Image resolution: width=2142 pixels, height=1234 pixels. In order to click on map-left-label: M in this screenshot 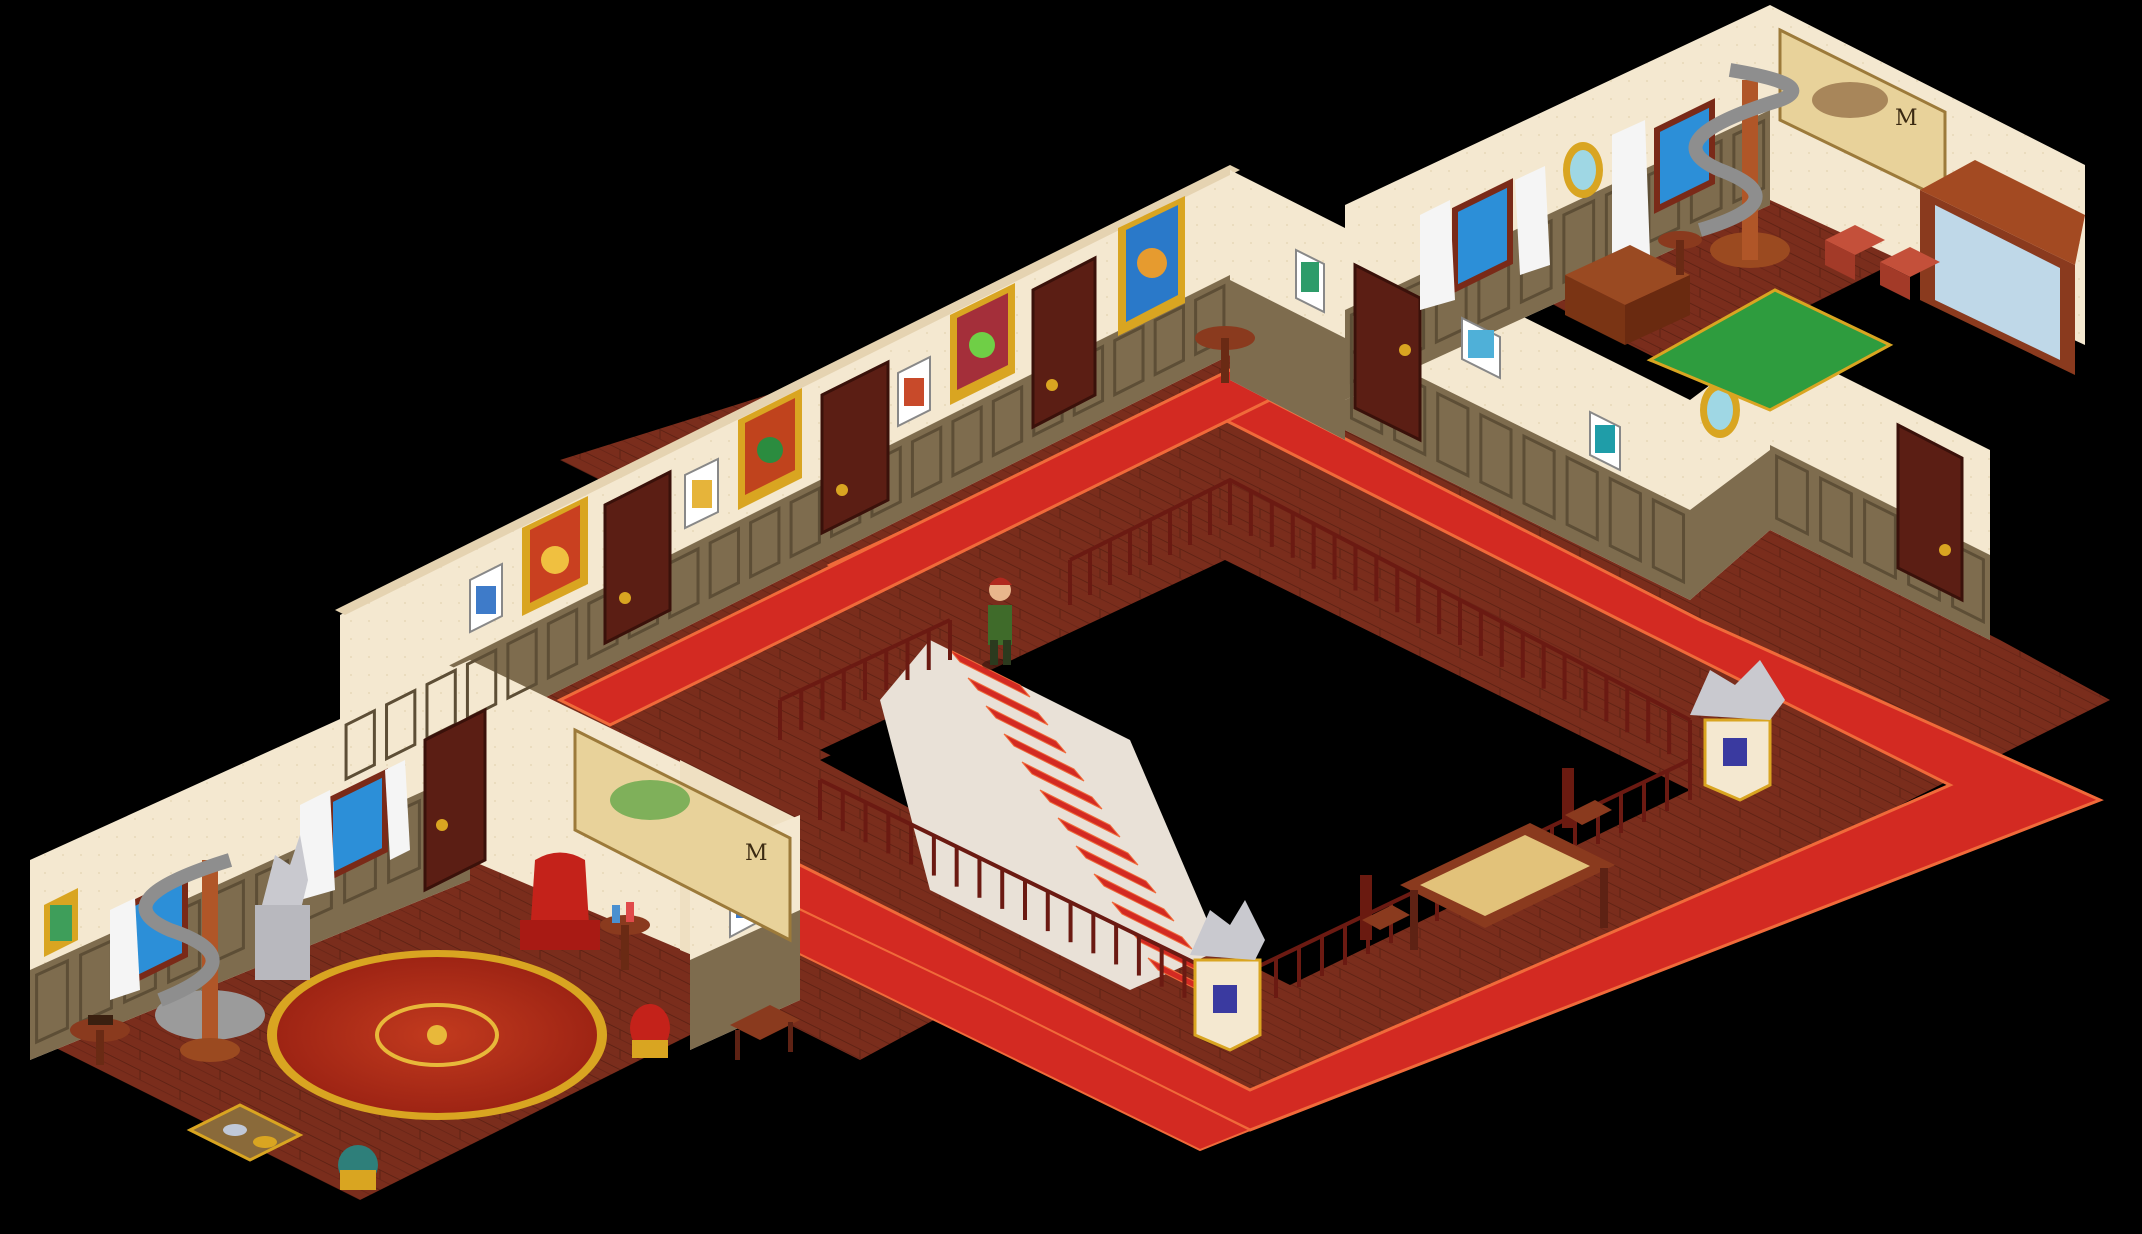, I will do `click(756, 853)`.